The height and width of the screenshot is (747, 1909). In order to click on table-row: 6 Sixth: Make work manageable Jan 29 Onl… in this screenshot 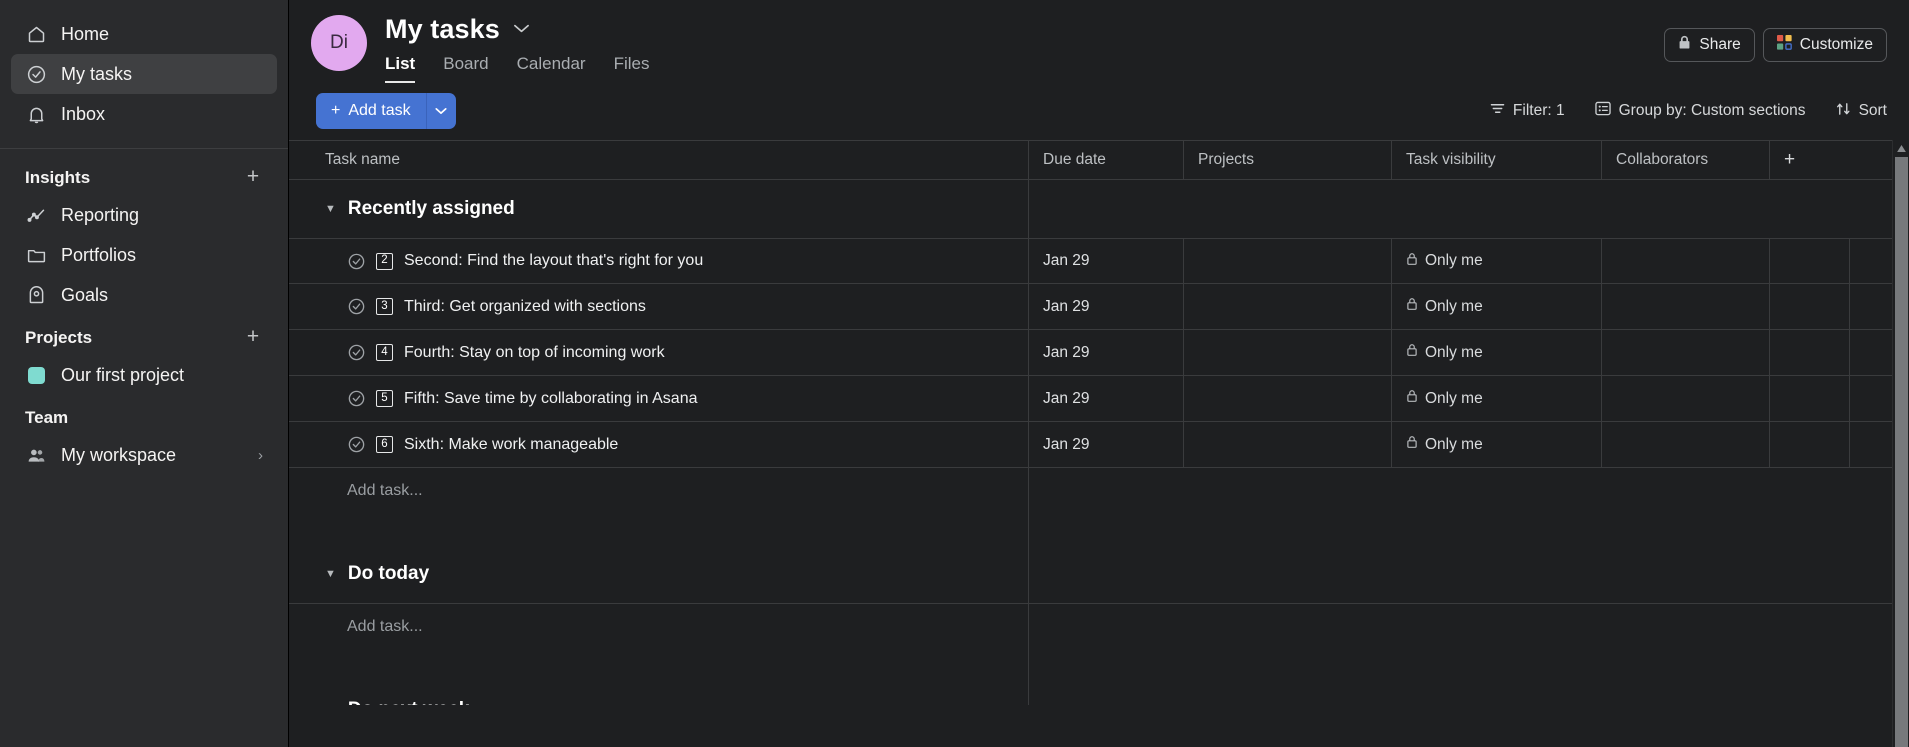, I will do `click(1090, 445)`.